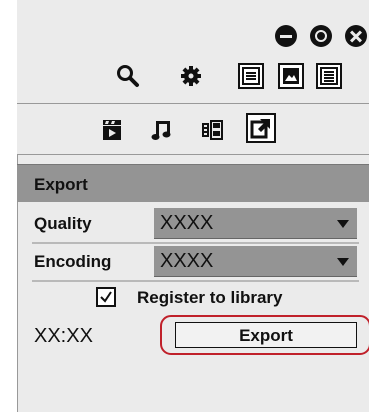  What do you see at coordinates (63, 336) in the screenshot?
I see `duration-time: XX:XX` at bounding box center [63, 336].